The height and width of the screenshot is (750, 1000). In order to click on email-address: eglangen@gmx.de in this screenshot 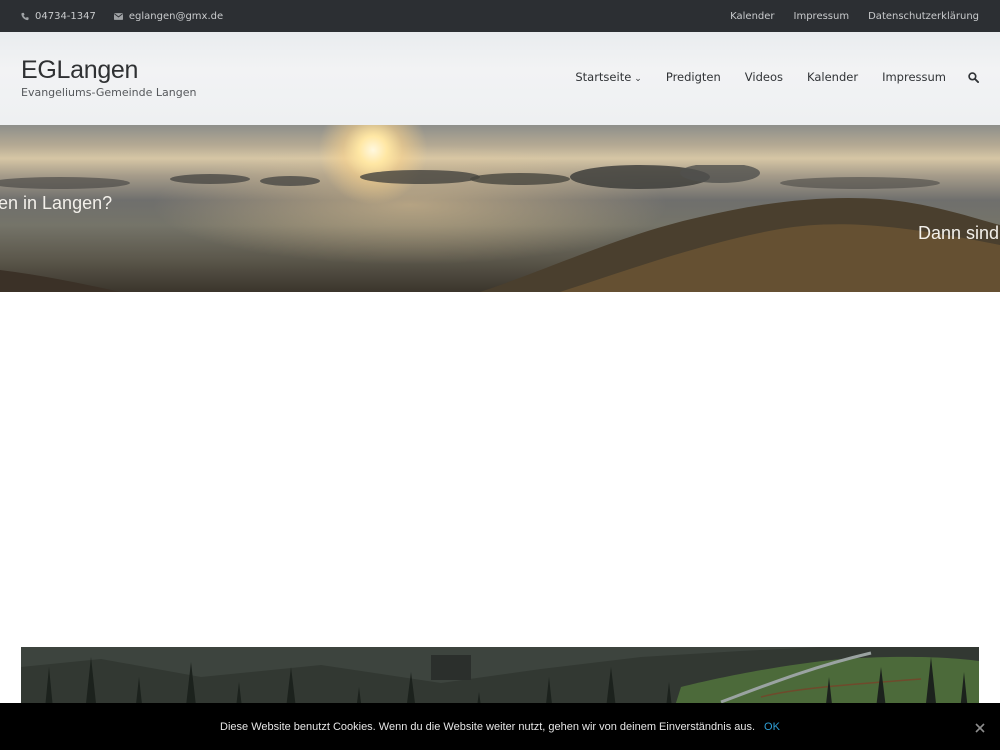, I will do `click(176, 16)`.